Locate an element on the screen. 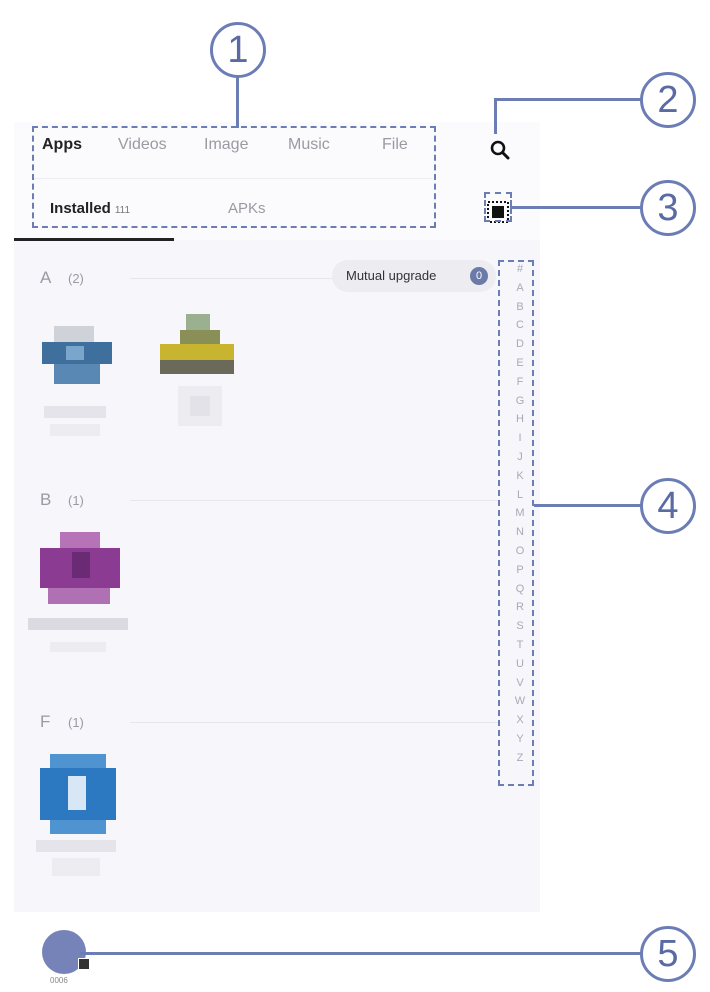 The image size is (710, 992). section-header-f: F (1) is located at coordinates (270, 722).